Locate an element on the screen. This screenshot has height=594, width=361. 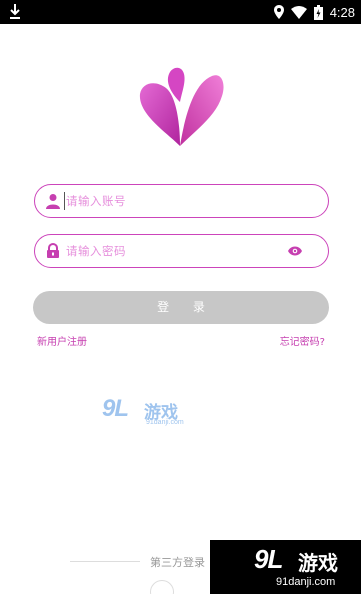
status-time: 4:28 is located at coordinates (342, 12).